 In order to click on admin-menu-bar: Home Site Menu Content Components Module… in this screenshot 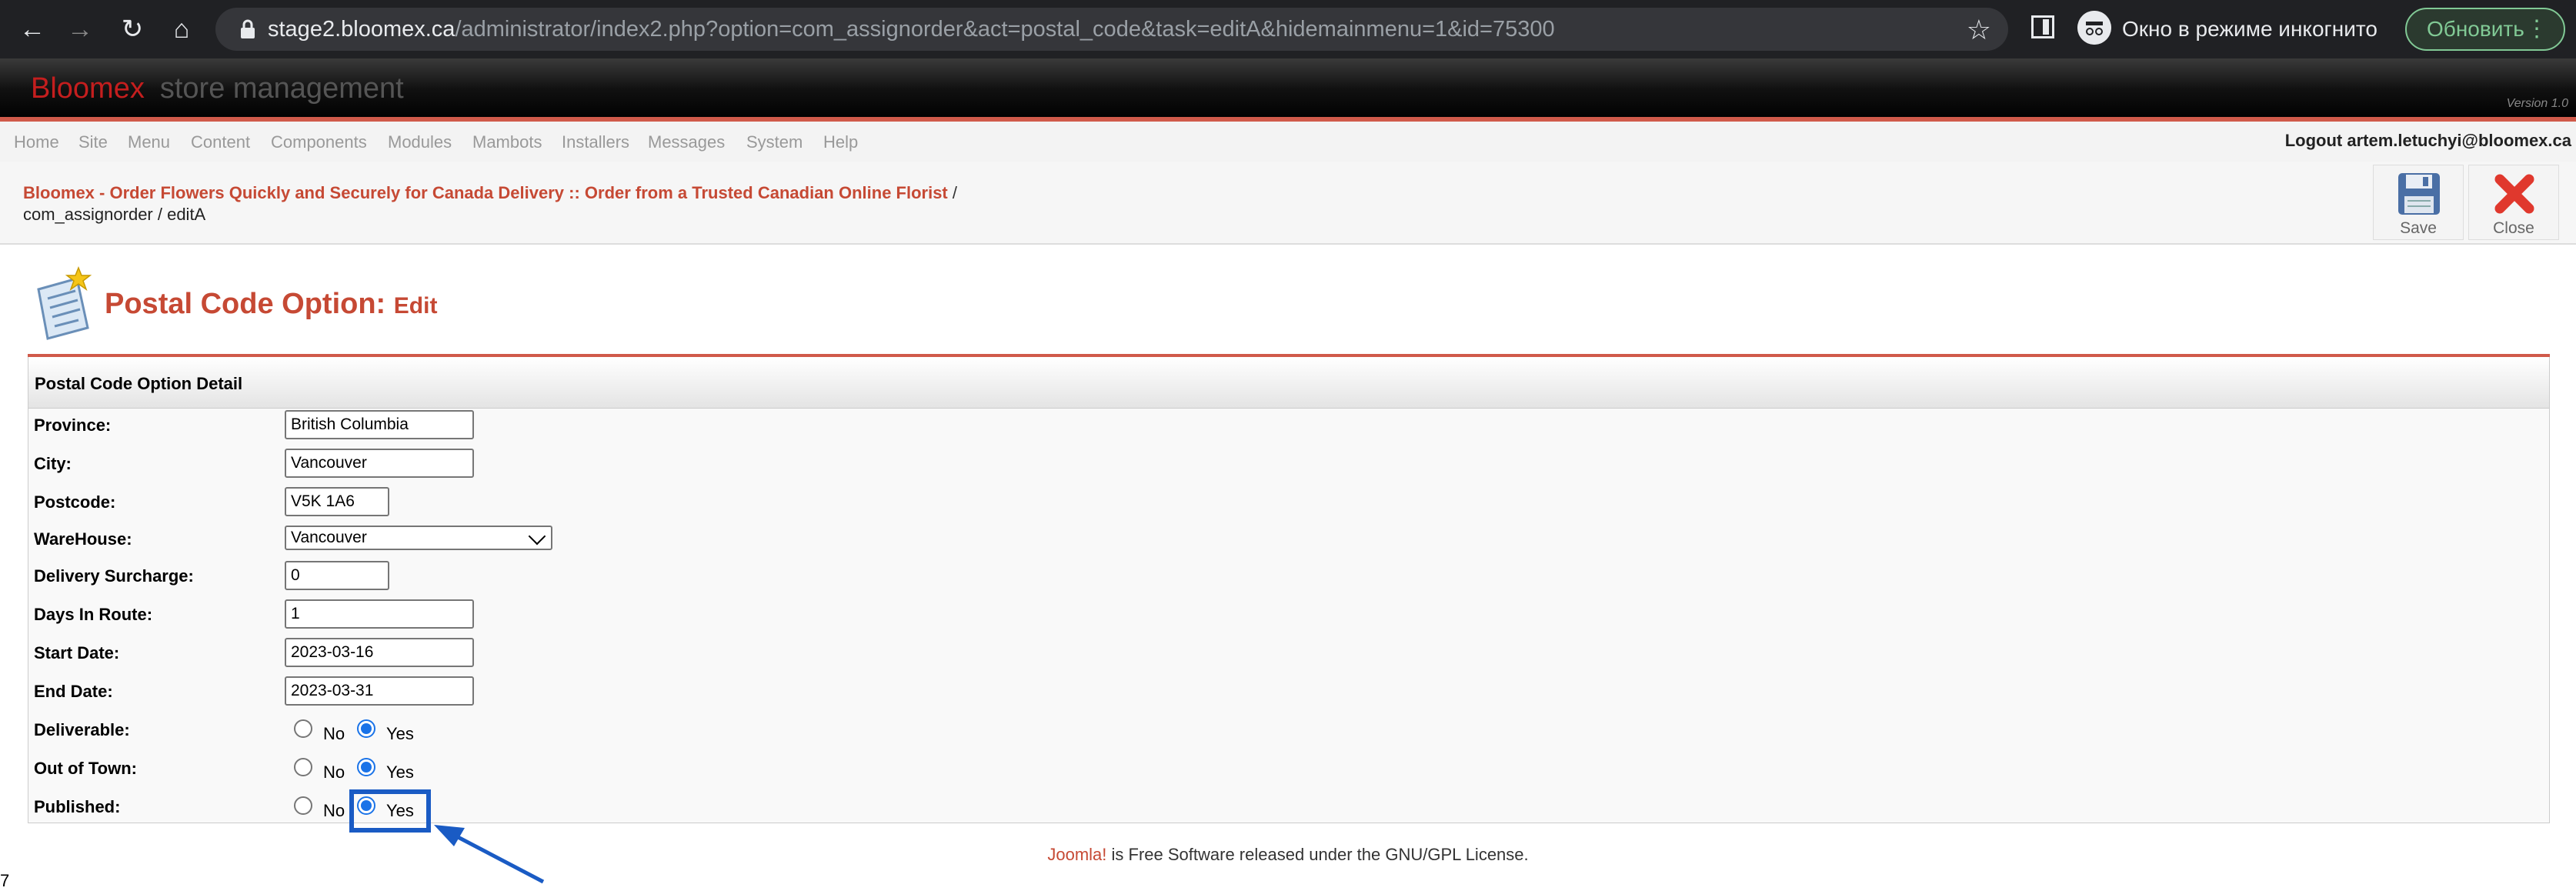, I will do `click(1288, 142)`.